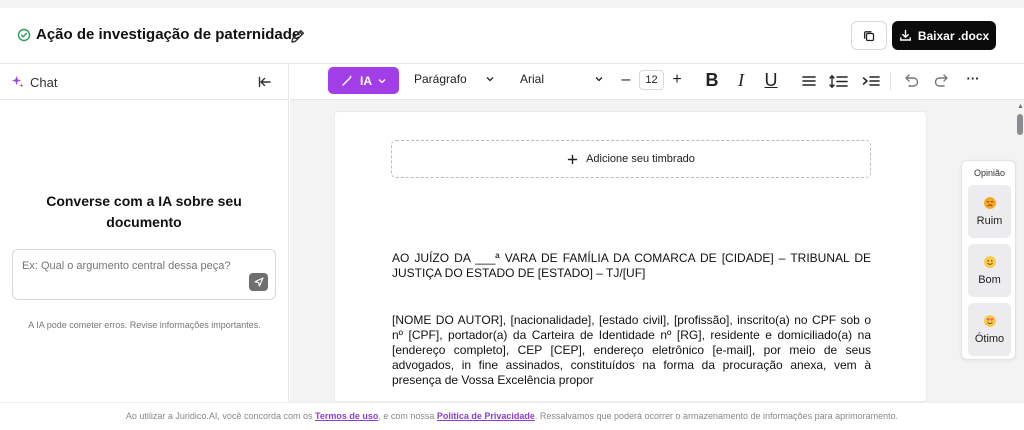 This screenshot has width=1024, height=430. I want to click on check-circle-icon, so click(24, 35).